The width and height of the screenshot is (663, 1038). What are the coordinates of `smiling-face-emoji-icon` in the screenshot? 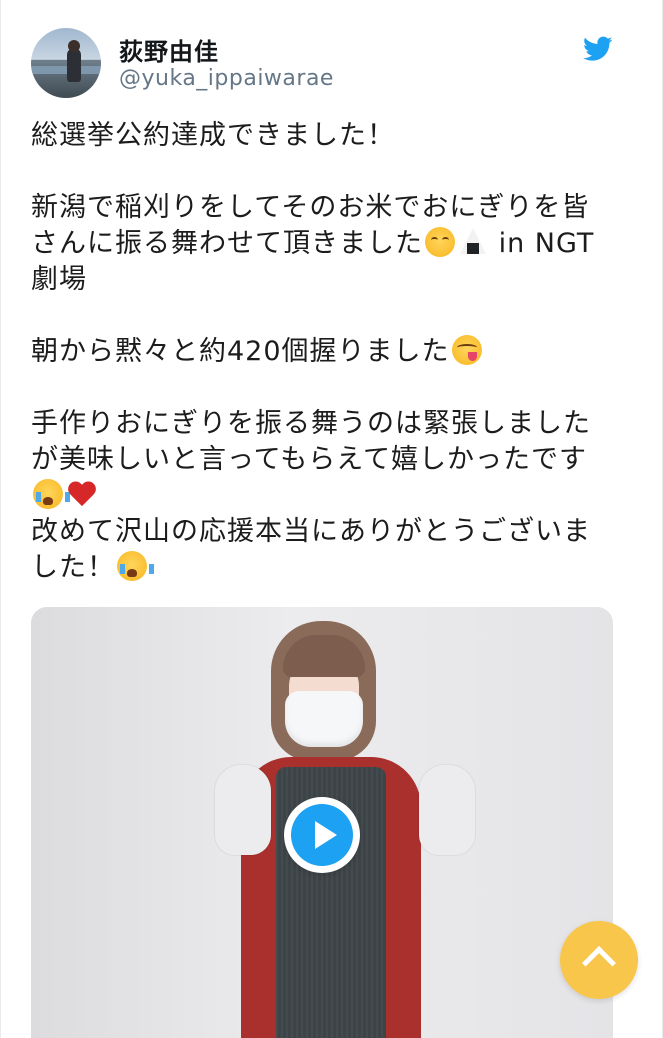 It's located at (440, 242).